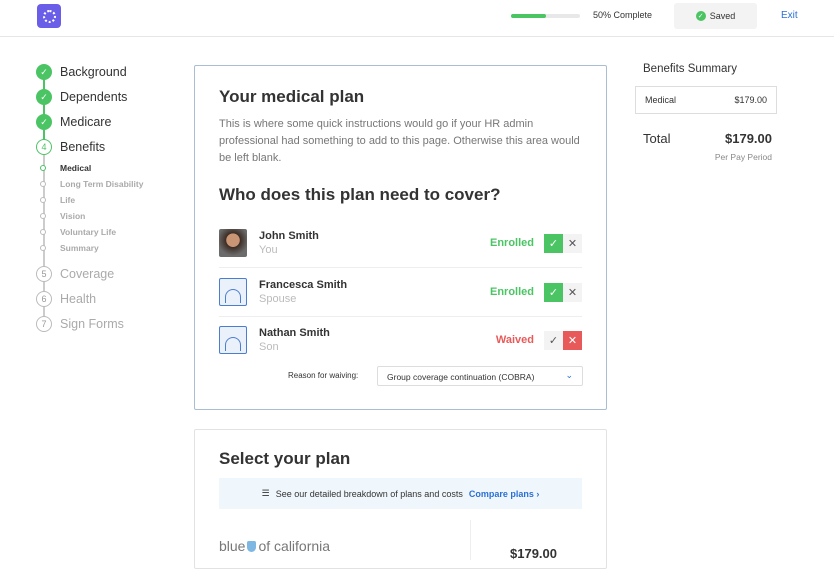  I want to click on pay-period-label: Per Pay Period, so click(743, 157).